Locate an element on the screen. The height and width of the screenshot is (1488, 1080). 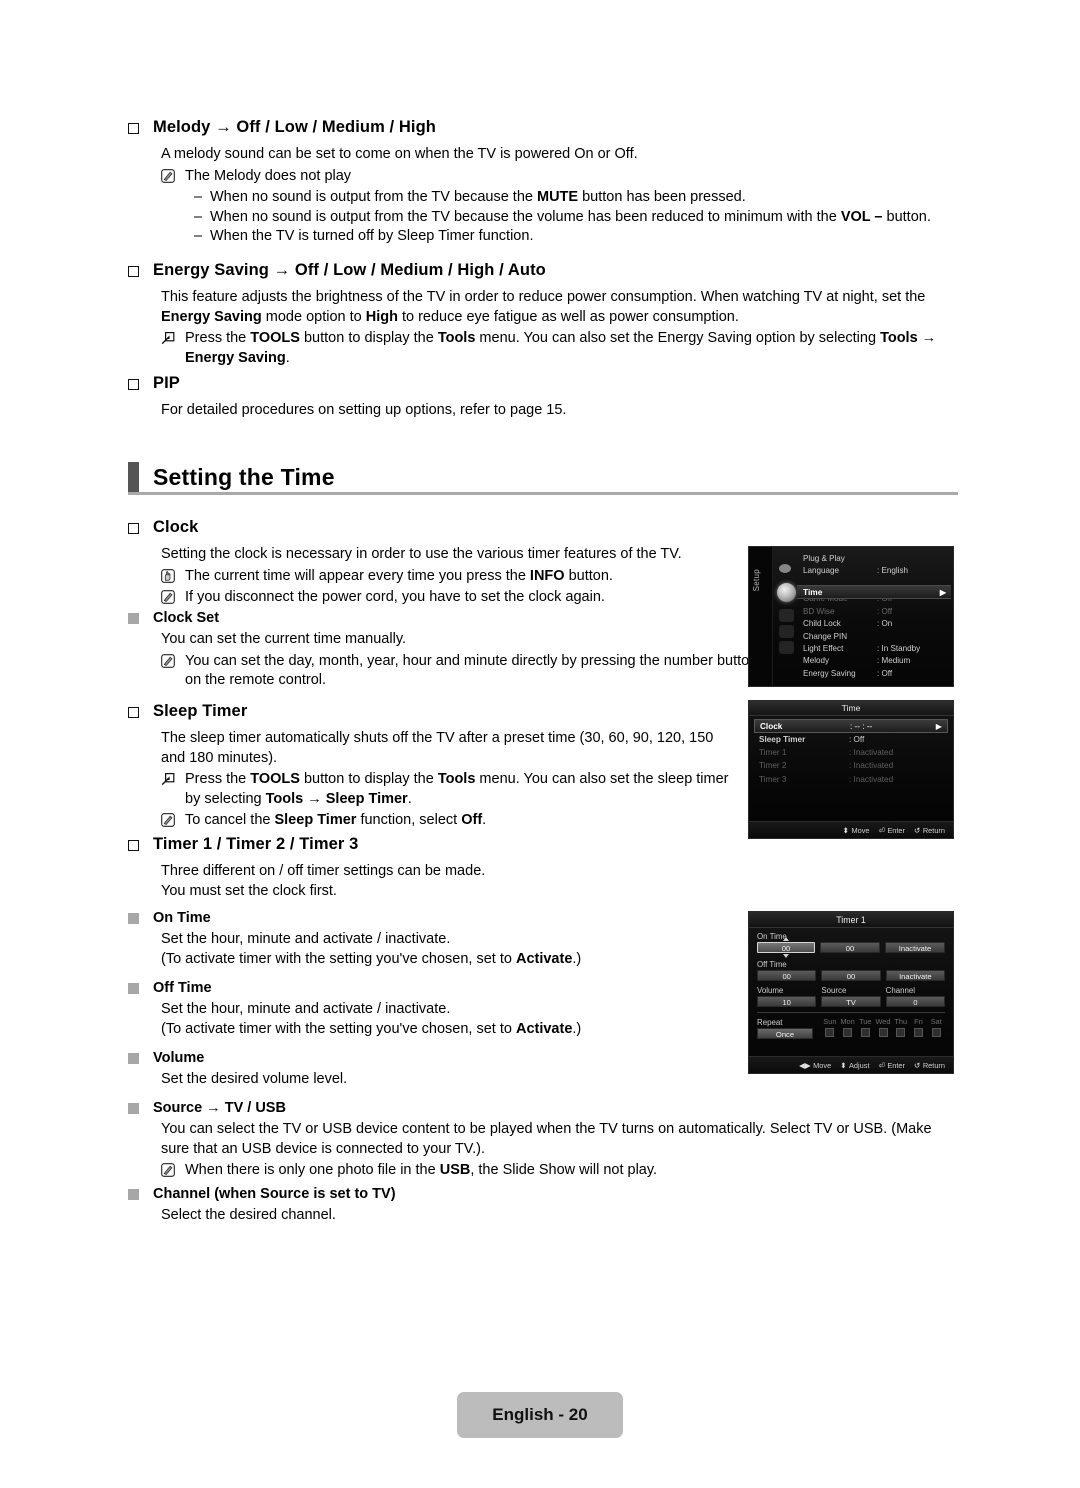
time-row-sleep-timer: Sleep Timer : Off is located at coordinates (851, 739).